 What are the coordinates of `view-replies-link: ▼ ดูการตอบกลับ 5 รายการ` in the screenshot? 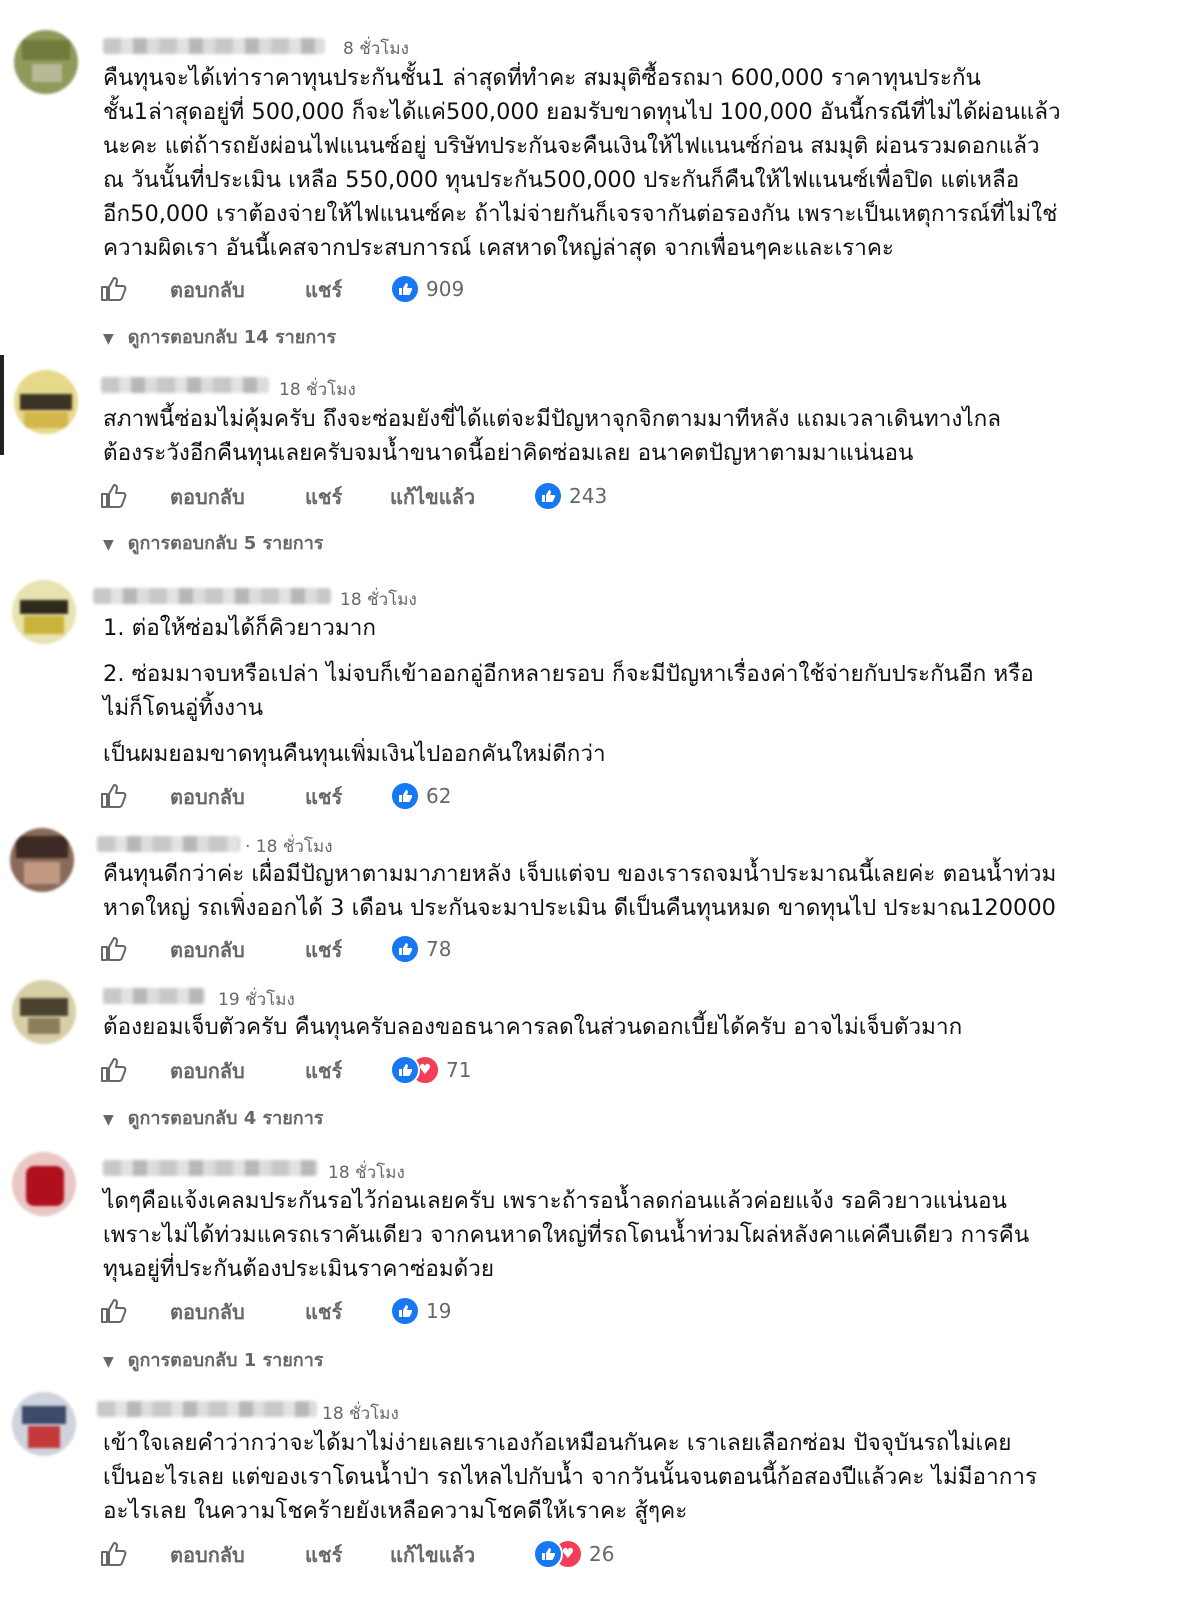 It's located at (213, 542).